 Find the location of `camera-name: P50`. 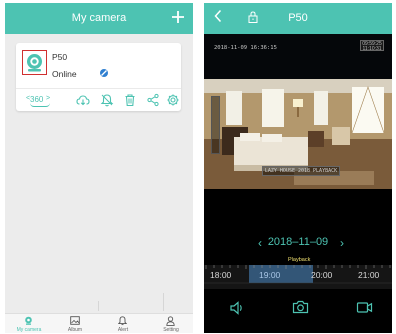

camera-name: P50 is located at coordinates (60, 57).